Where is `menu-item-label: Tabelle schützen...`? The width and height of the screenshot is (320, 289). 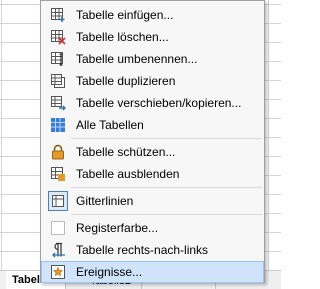
menu-item-label: Tabelle schützen... is located at coordinates (126, 152).